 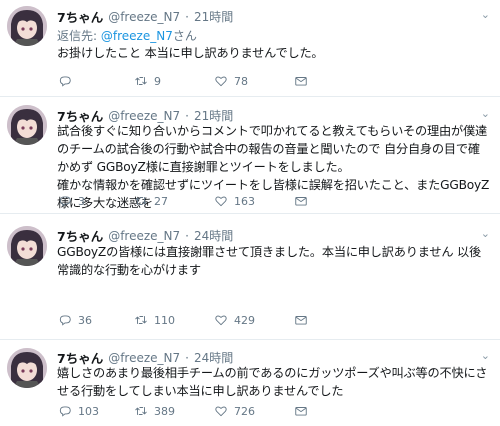 I want to click on retweet-count: 27, so click(x=161, y=201).